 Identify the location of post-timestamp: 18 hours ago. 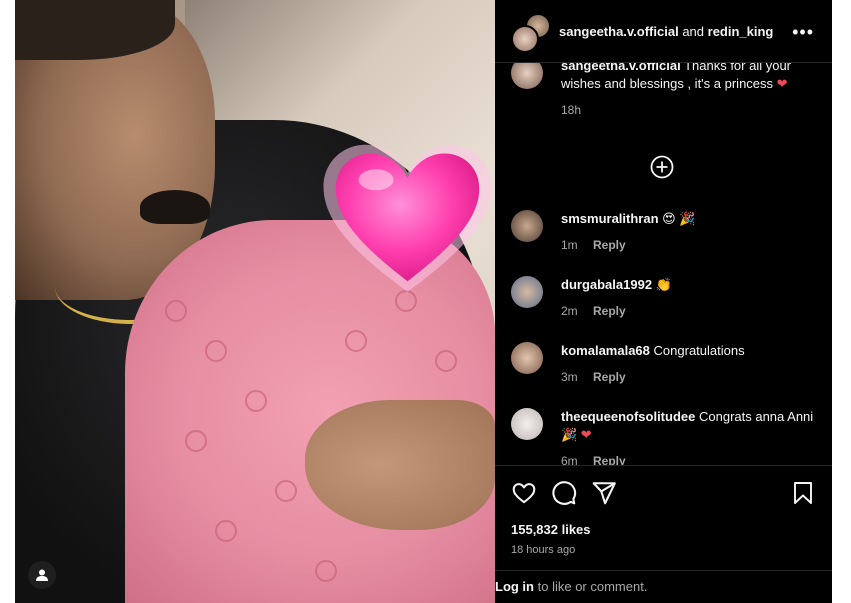
(543, 550).